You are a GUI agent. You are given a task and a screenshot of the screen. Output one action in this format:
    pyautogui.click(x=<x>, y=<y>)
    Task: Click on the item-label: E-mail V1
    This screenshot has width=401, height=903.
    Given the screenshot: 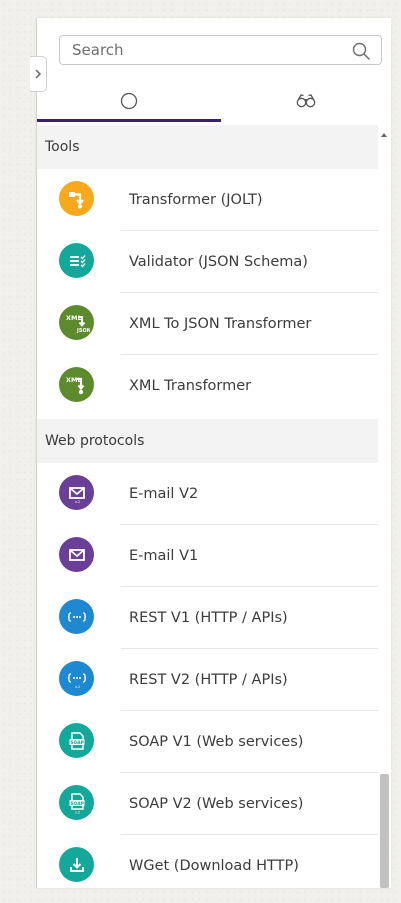 What is the action you would take?
    pyautogui.click(x=164, y=556)
    